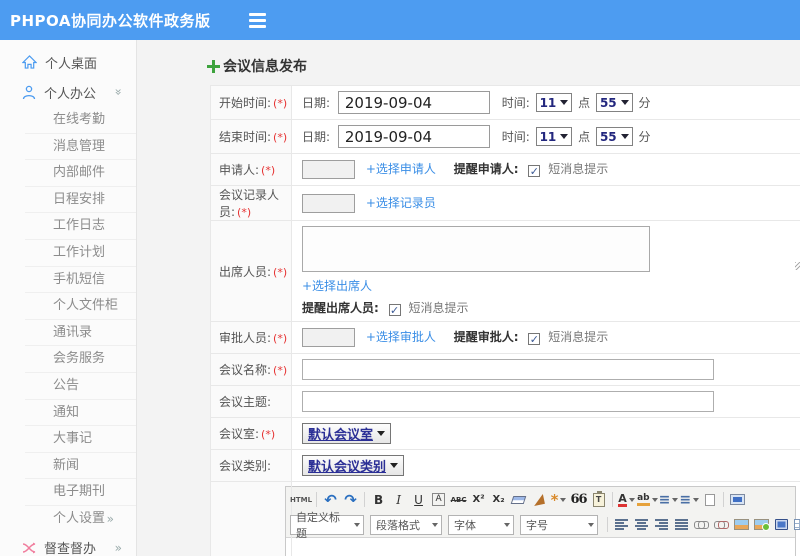  Describe the element at coordinates (641, 524) in the screenshot. I see `align-center-button` at that location.